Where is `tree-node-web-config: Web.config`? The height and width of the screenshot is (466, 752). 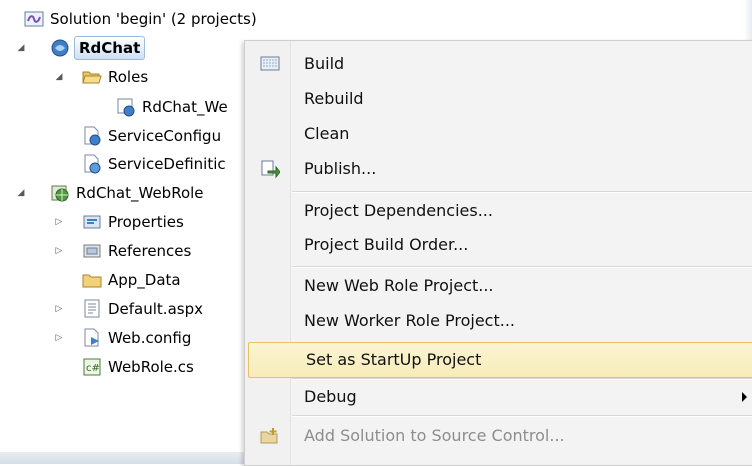 tree-node-web-config: Web.config is located at coordinates (137, 338).